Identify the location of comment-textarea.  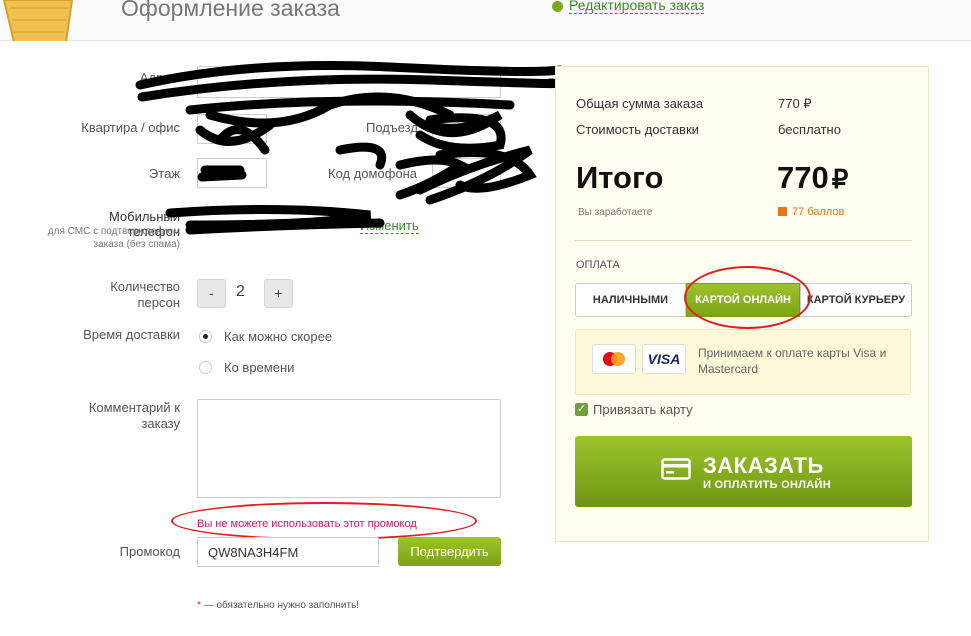
(349, 448).